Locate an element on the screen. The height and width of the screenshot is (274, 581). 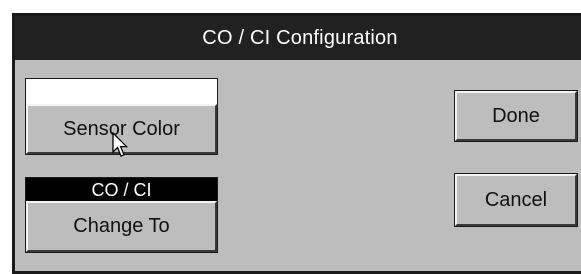
sensor-color-button: Sensor Color is located at coordinates (121, 129).